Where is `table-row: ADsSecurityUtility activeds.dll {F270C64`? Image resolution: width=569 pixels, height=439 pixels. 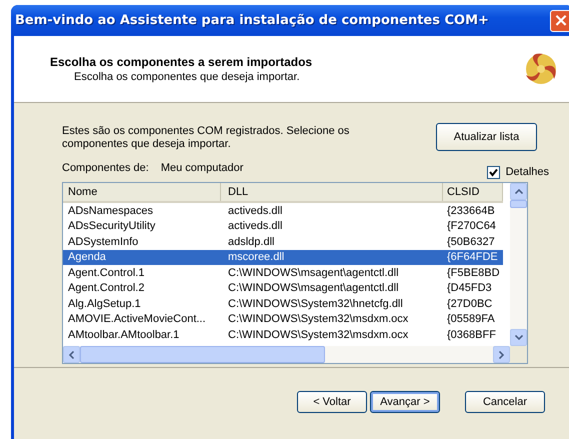 table-row: ADsSecurityUtility activeds.dll {F270C64 is located at coordinates (283, 226).